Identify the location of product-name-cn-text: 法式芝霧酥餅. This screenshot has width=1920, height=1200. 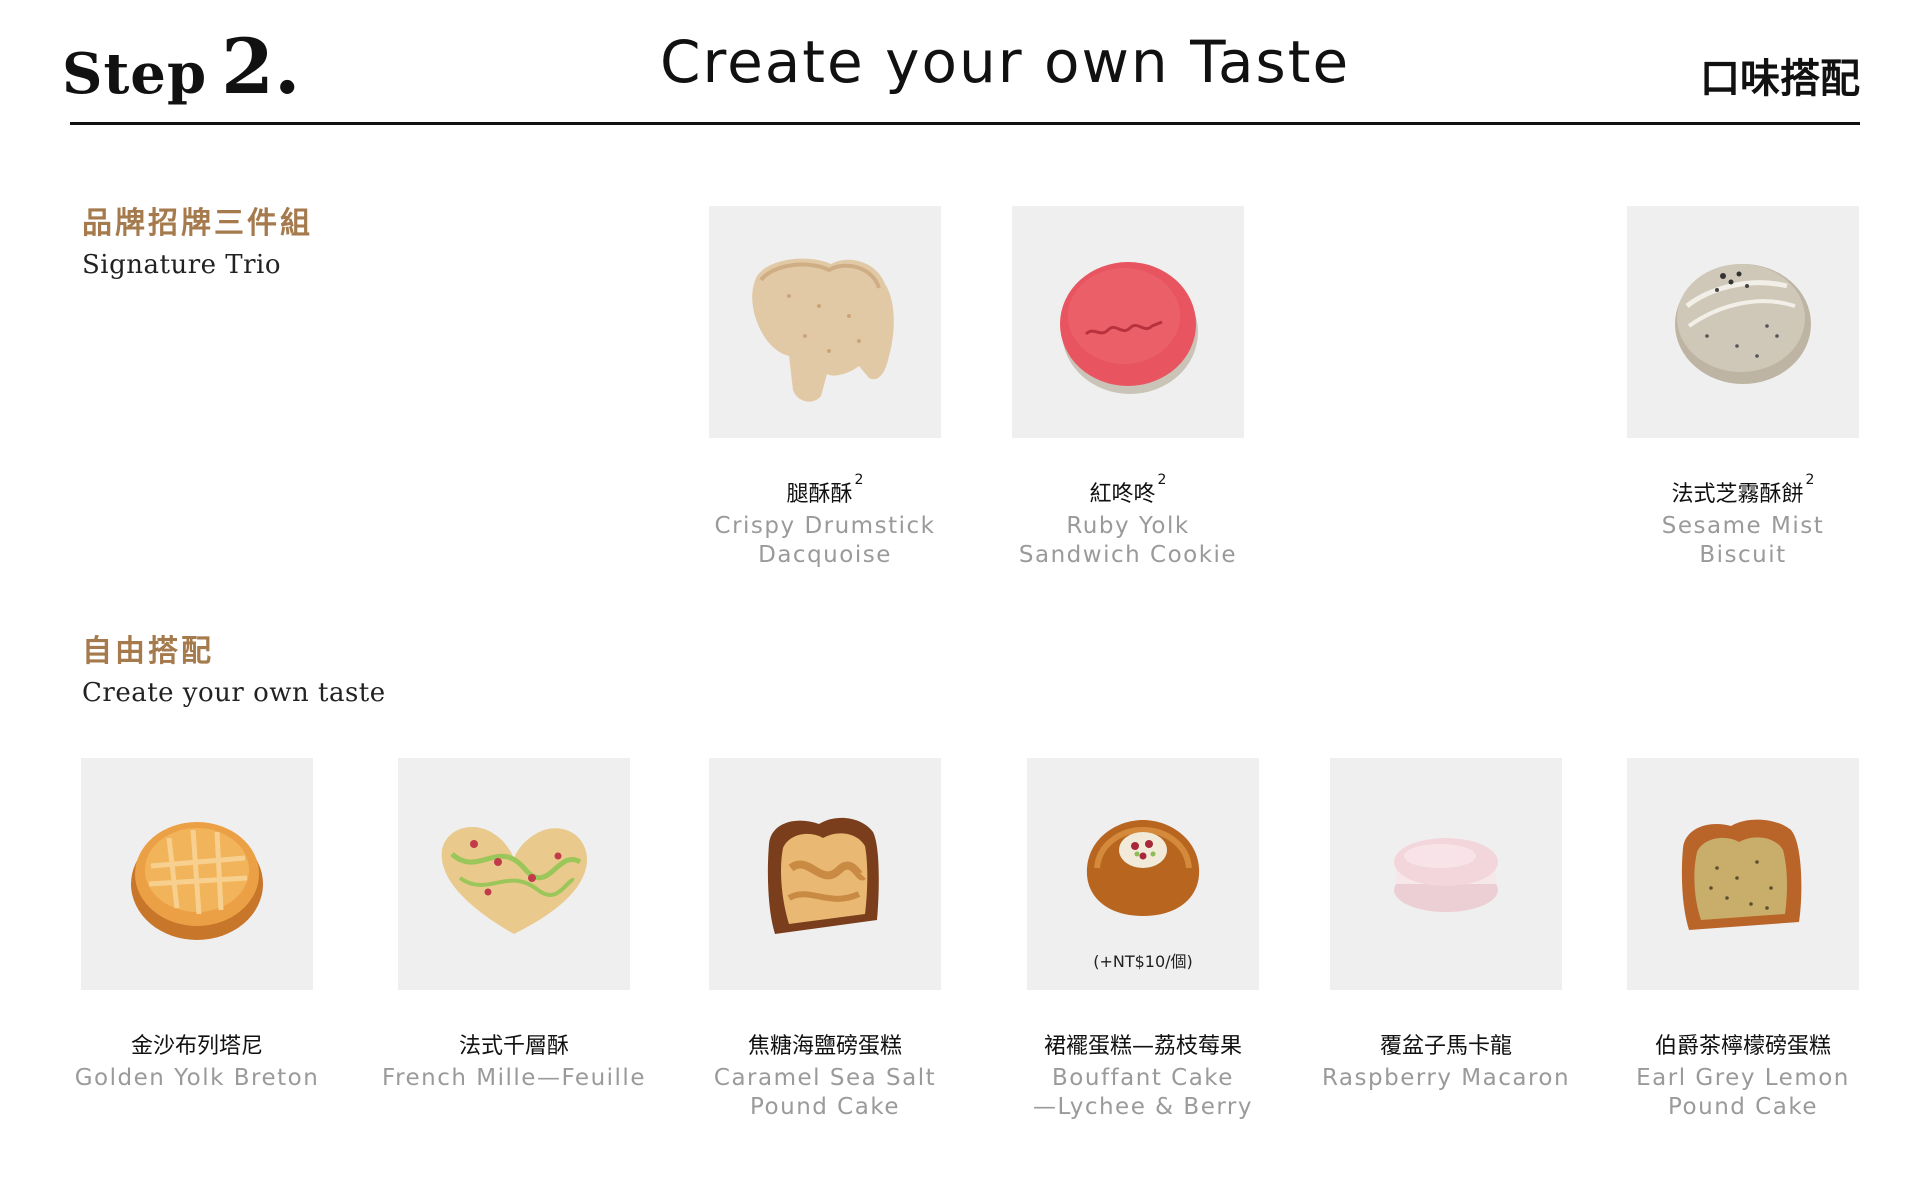
(1737, 494).